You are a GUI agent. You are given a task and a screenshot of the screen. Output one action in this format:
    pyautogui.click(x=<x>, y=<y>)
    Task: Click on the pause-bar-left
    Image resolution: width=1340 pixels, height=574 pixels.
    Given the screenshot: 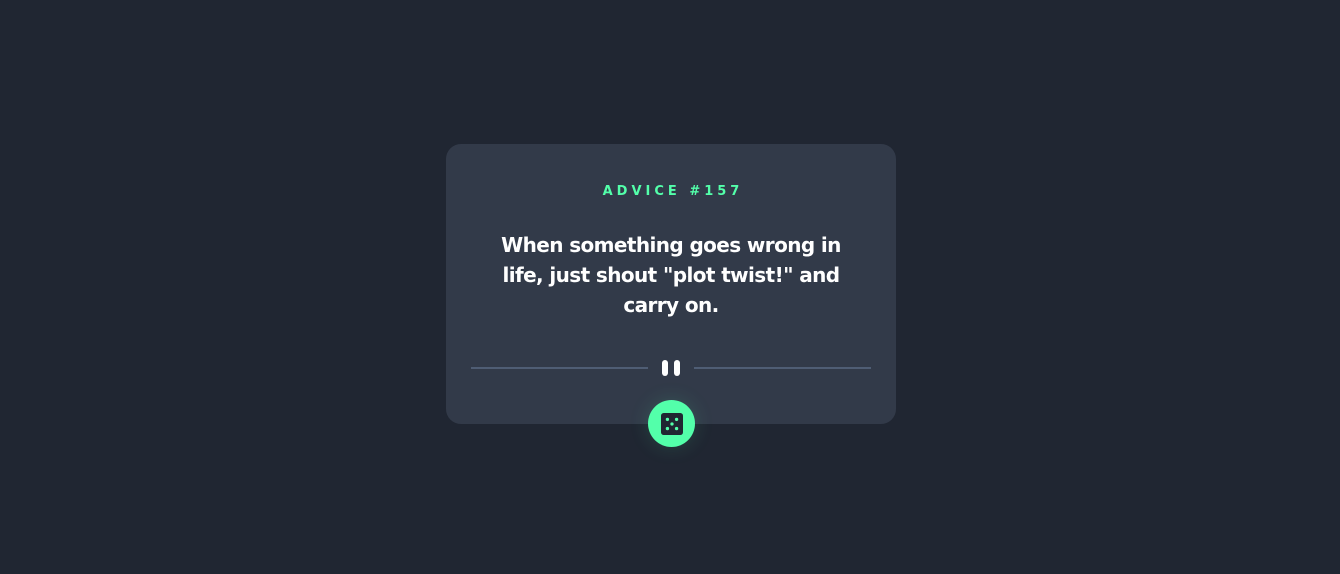 What is the action you would take?
    pyautogui.click(x=665, y=368)
    